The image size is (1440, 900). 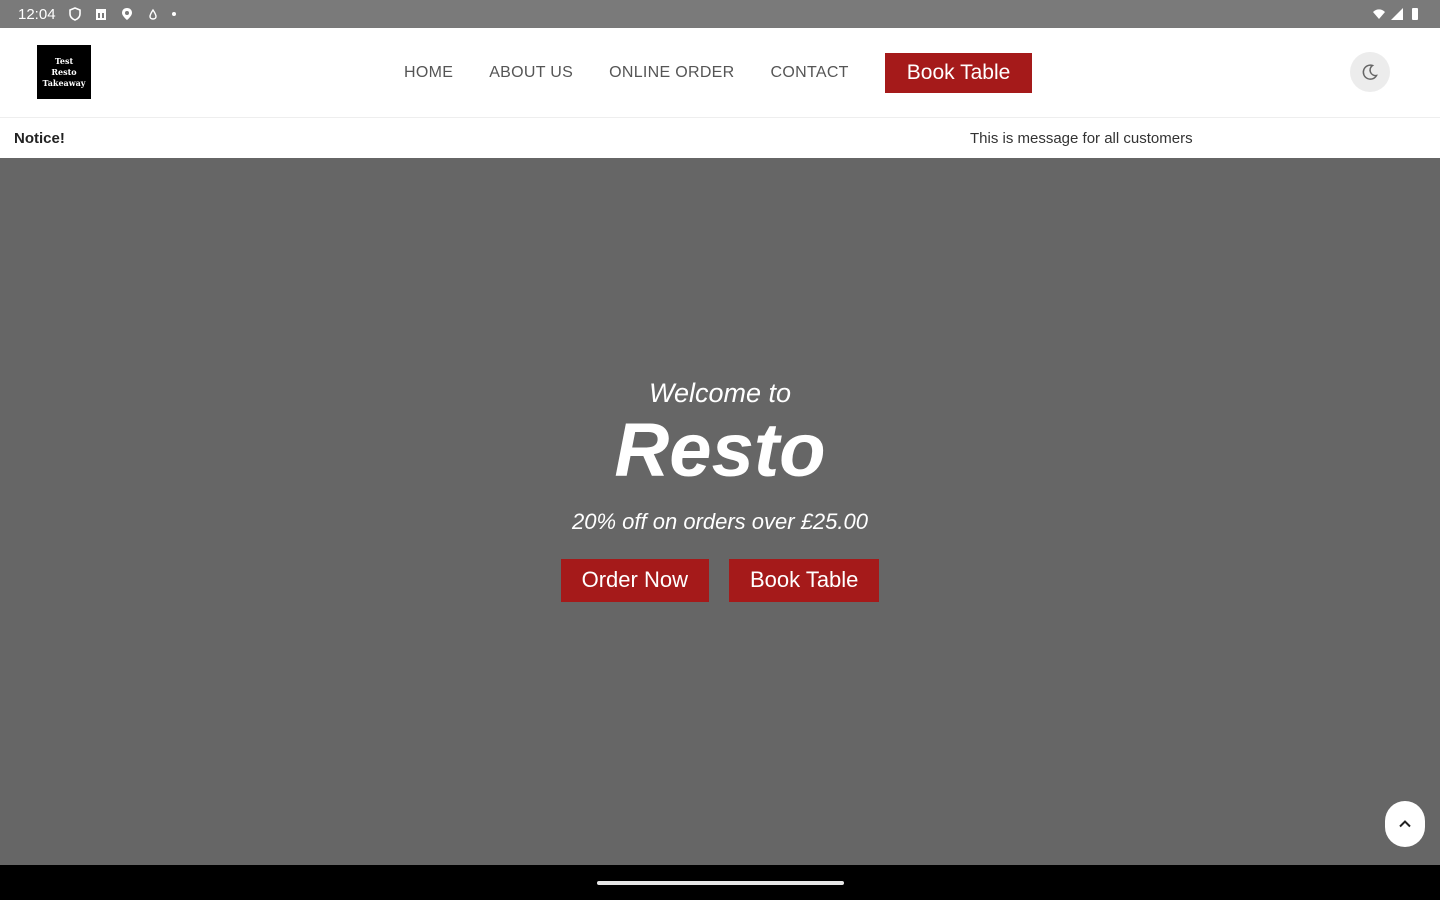 What do you see at coordinates (720, 450) in the screenshot?
I see `hero-brand: Resto` at bounding box center [720, 450].